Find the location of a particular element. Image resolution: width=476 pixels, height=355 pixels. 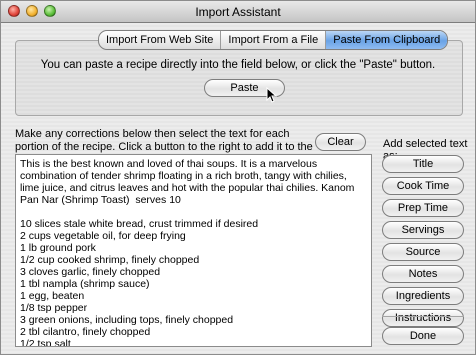

clear-button: Clear is located at coordinates (340, 142).